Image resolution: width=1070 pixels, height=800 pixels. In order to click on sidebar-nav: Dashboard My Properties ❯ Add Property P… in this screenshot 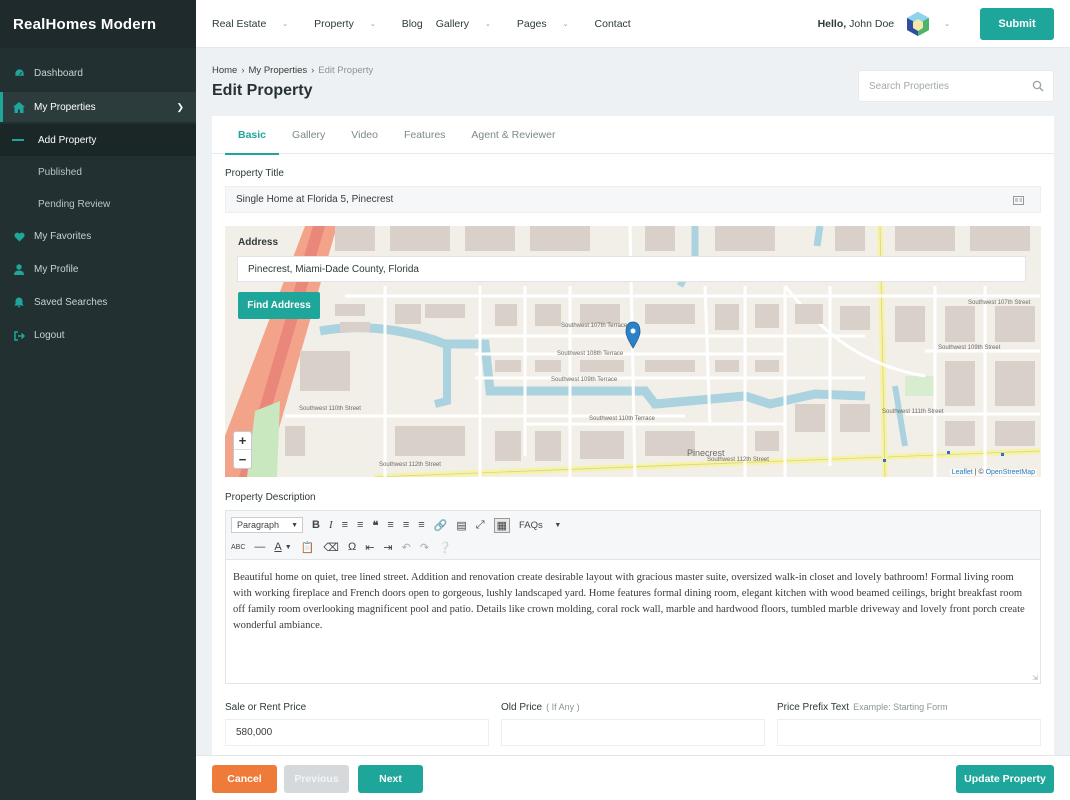, I will do `click(98, 200)`.